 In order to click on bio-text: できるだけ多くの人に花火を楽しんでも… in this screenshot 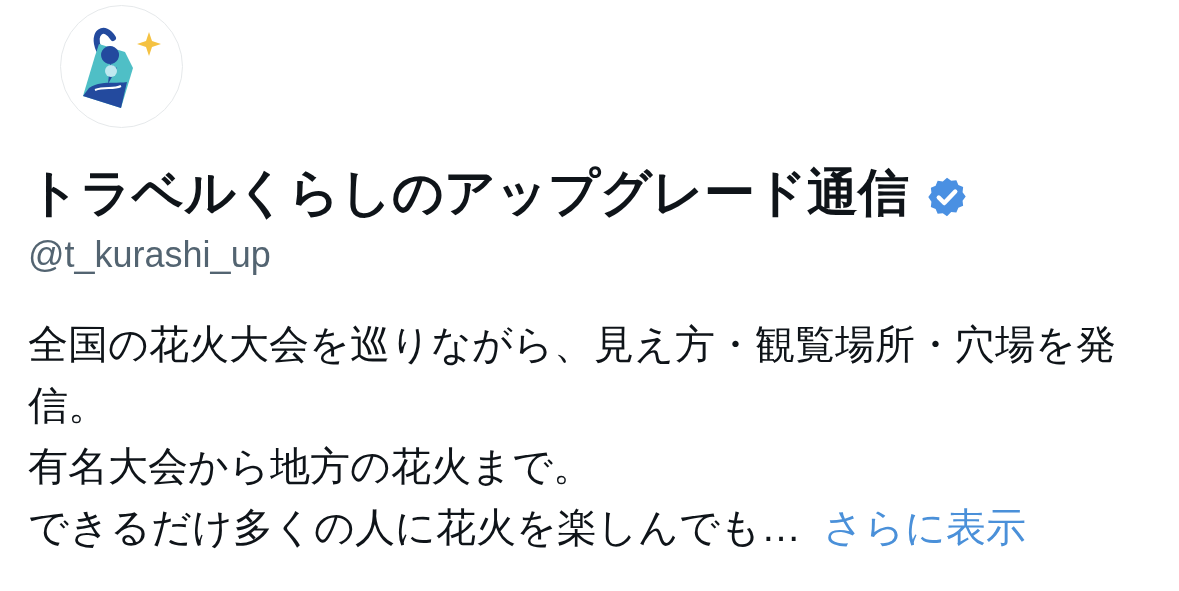, I will do `click(414, 527)`.